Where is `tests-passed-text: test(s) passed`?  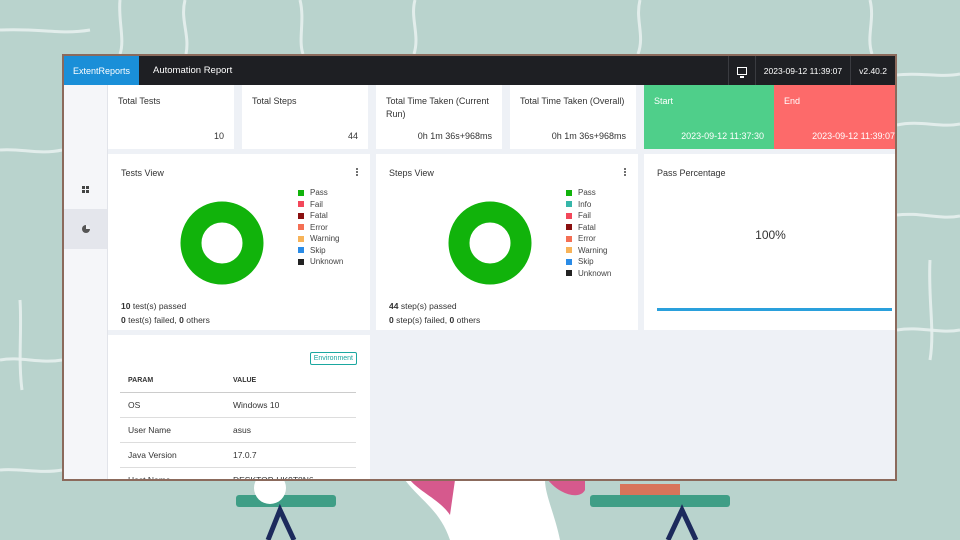
tests-passed-text: test(s) passed is located at coordinates (159, 306).